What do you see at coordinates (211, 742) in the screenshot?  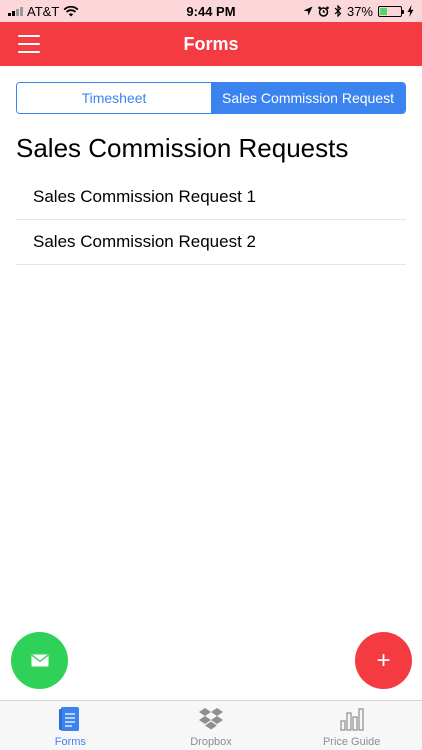 I see `tab-label-dropbox: Dropbox` at bounding box center [211, 742].